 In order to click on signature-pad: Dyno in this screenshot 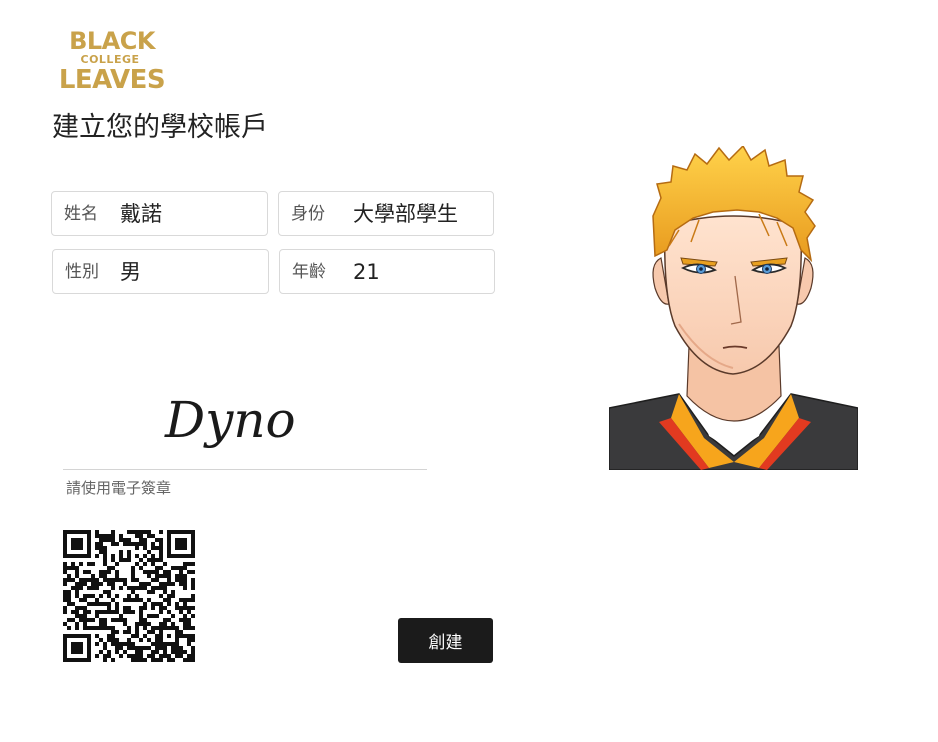, I will do `click(245, 425)`.